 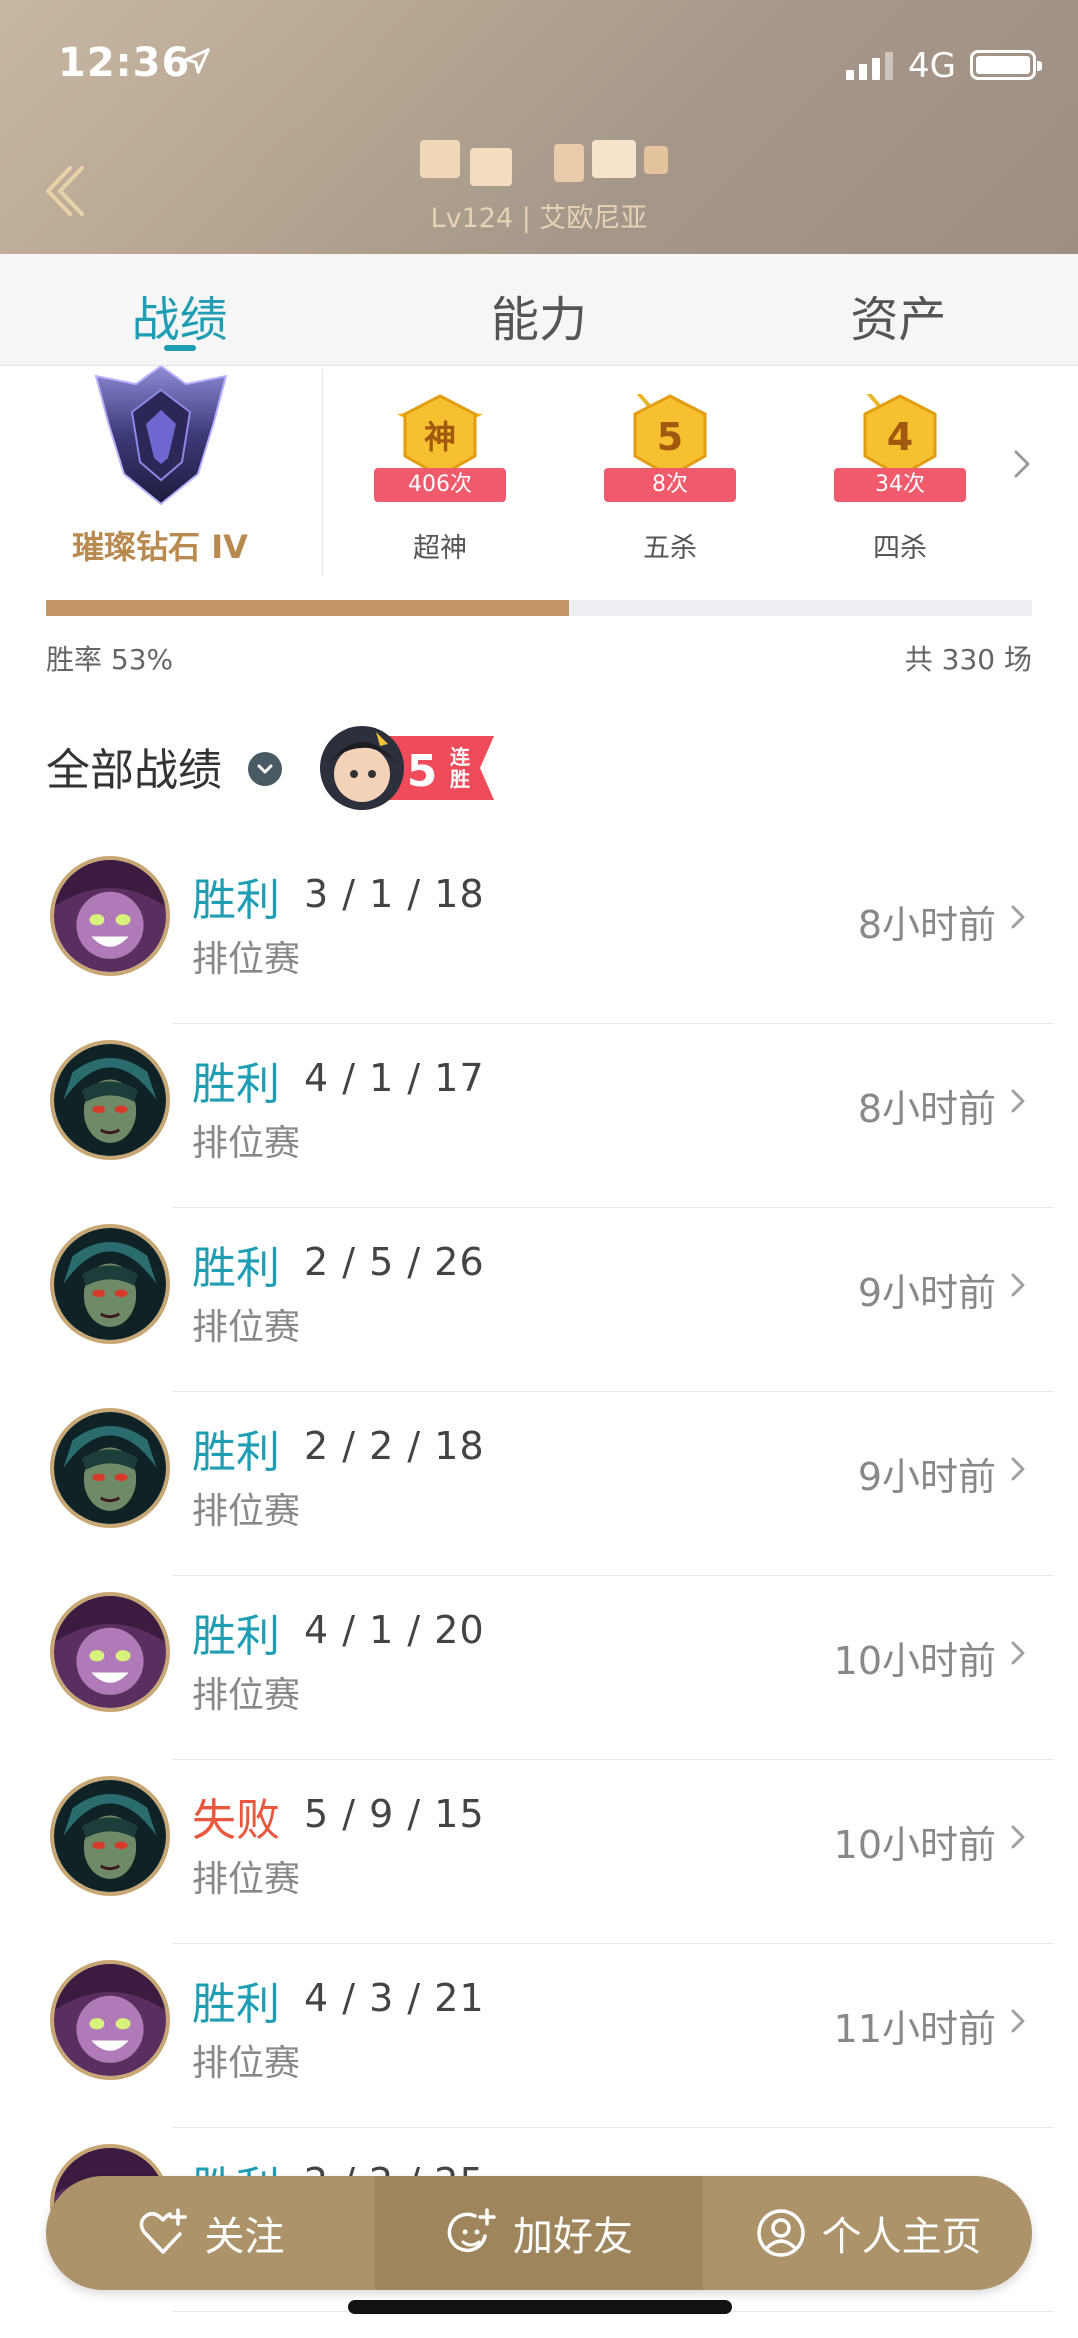 I want to click on match-row: 胜利 4 / 3 / 21 排位赛 11小时前, so click(x=539, y=2036).